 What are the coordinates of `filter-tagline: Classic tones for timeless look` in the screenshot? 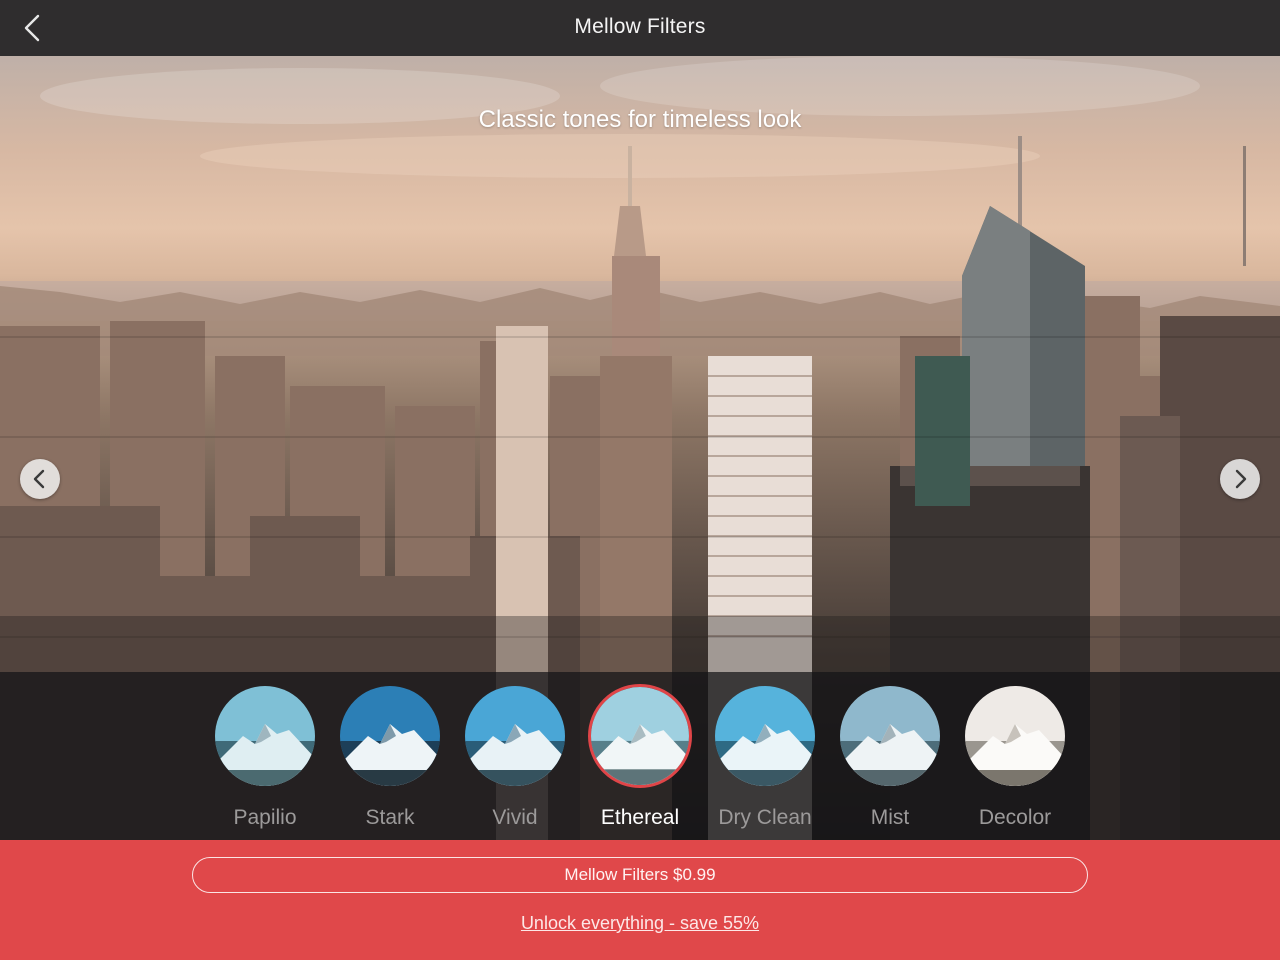 It's located at (640, 119).